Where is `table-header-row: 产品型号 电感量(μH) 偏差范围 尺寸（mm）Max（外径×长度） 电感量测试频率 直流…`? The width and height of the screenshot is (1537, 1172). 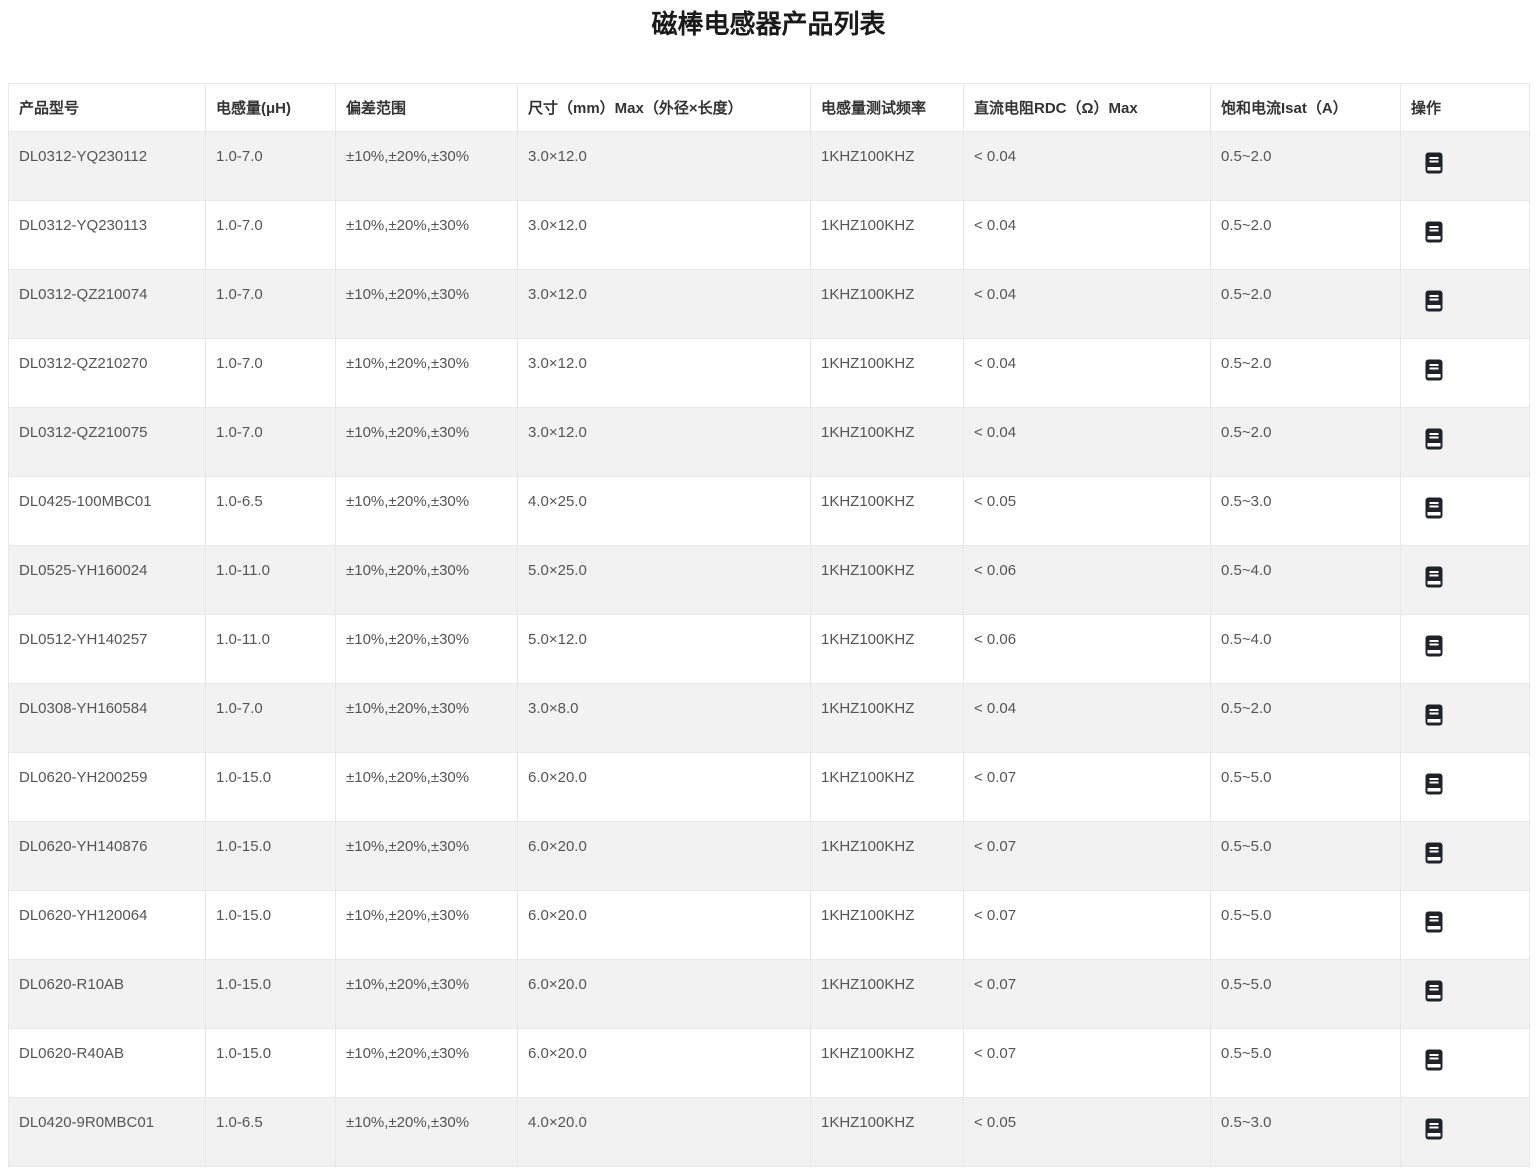 table-header-row: 产品型号 电感量(μH) 偏差范围 尺寸（mm）Max（外径×长度） 电感量测试频率 直流… is located at coordinates (769, 107).